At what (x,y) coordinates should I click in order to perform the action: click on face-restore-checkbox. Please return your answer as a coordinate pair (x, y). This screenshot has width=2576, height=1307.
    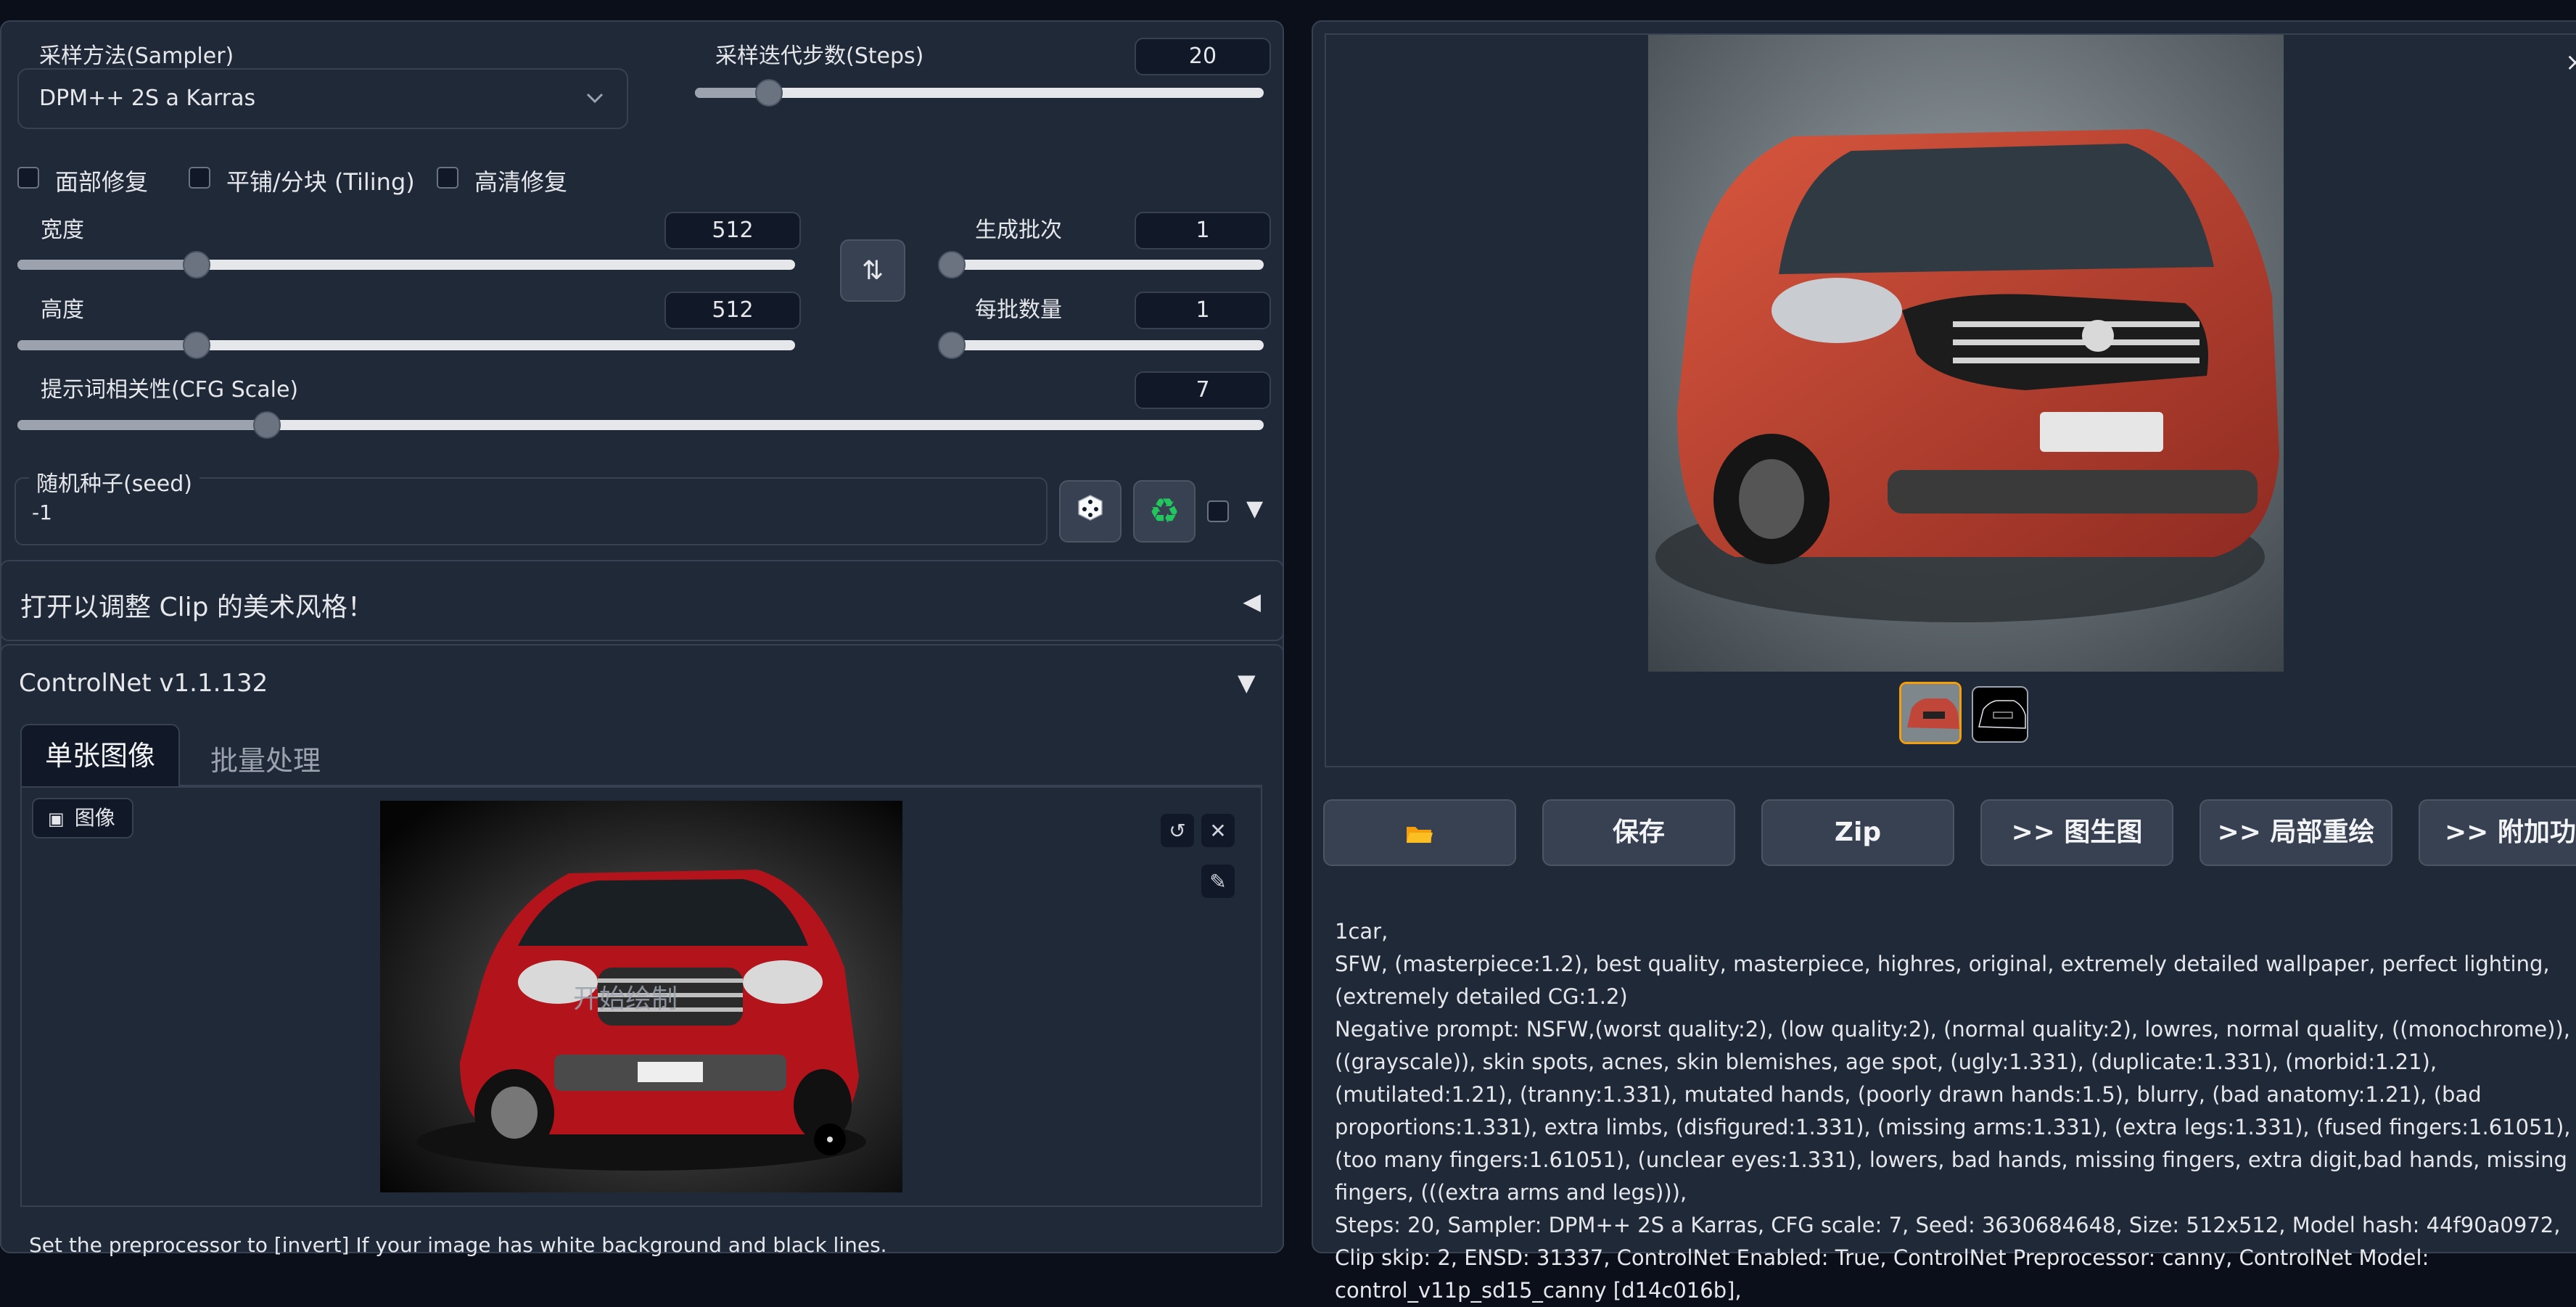
    Looking at the image, I should click on (28, 178).